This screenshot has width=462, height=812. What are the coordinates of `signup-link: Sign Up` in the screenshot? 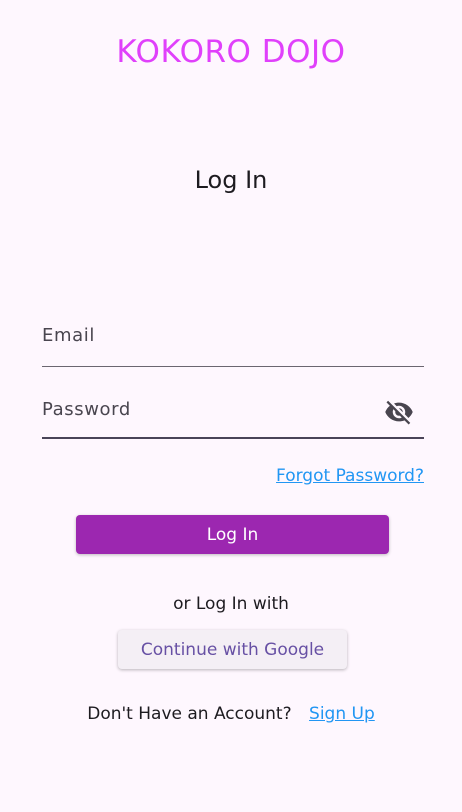 It's located at (342, 714).